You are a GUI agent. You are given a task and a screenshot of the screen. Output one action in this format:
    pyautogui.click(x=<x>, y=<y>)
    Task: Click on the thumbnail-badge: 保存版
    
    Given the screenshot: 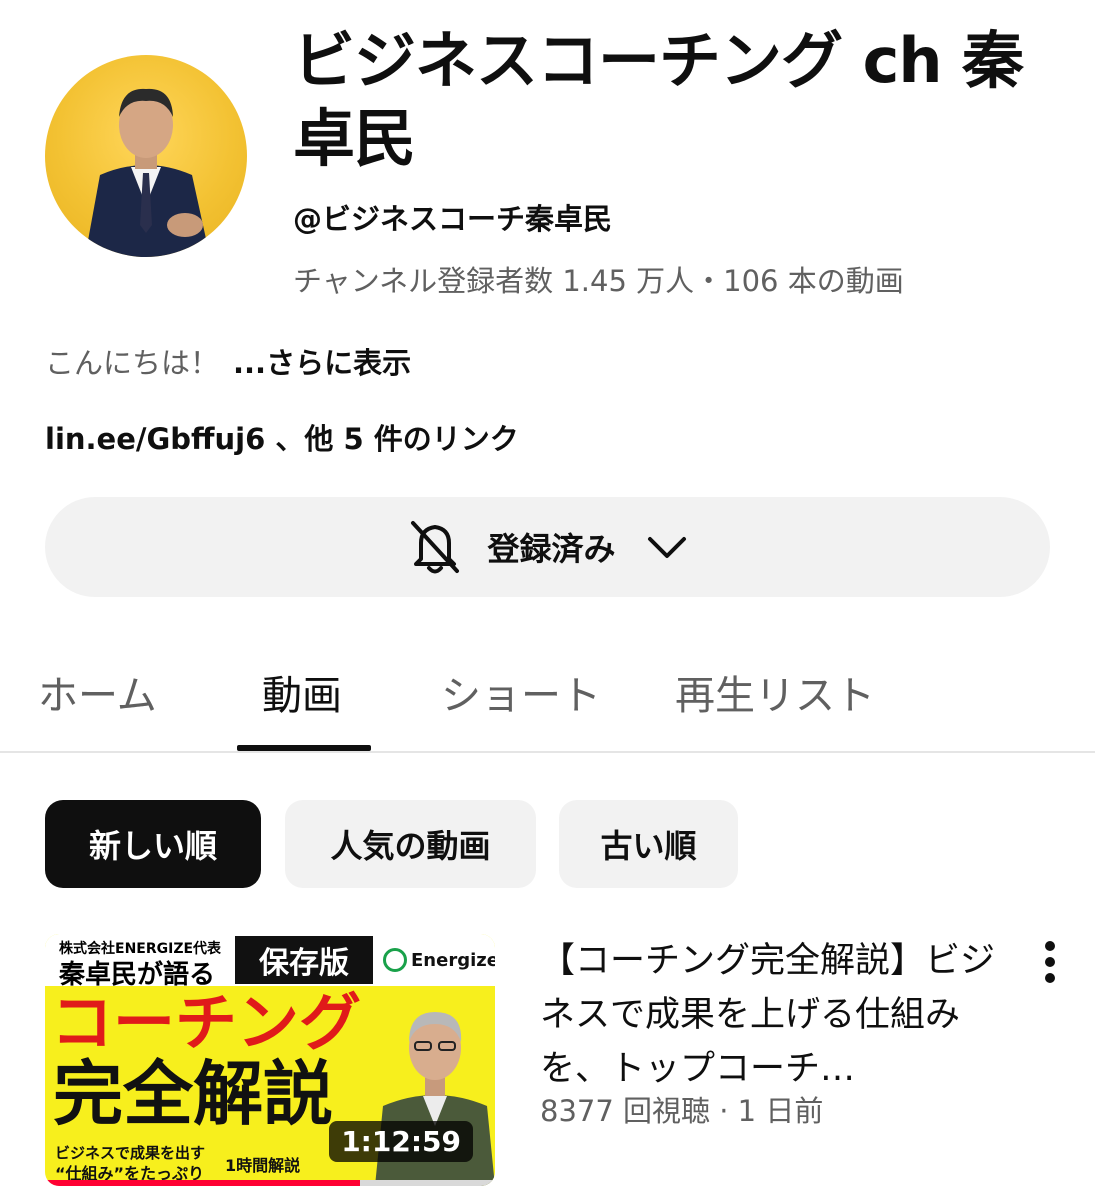 What is the action you would take?
    pyautogui.click(x=304, y=960)
    